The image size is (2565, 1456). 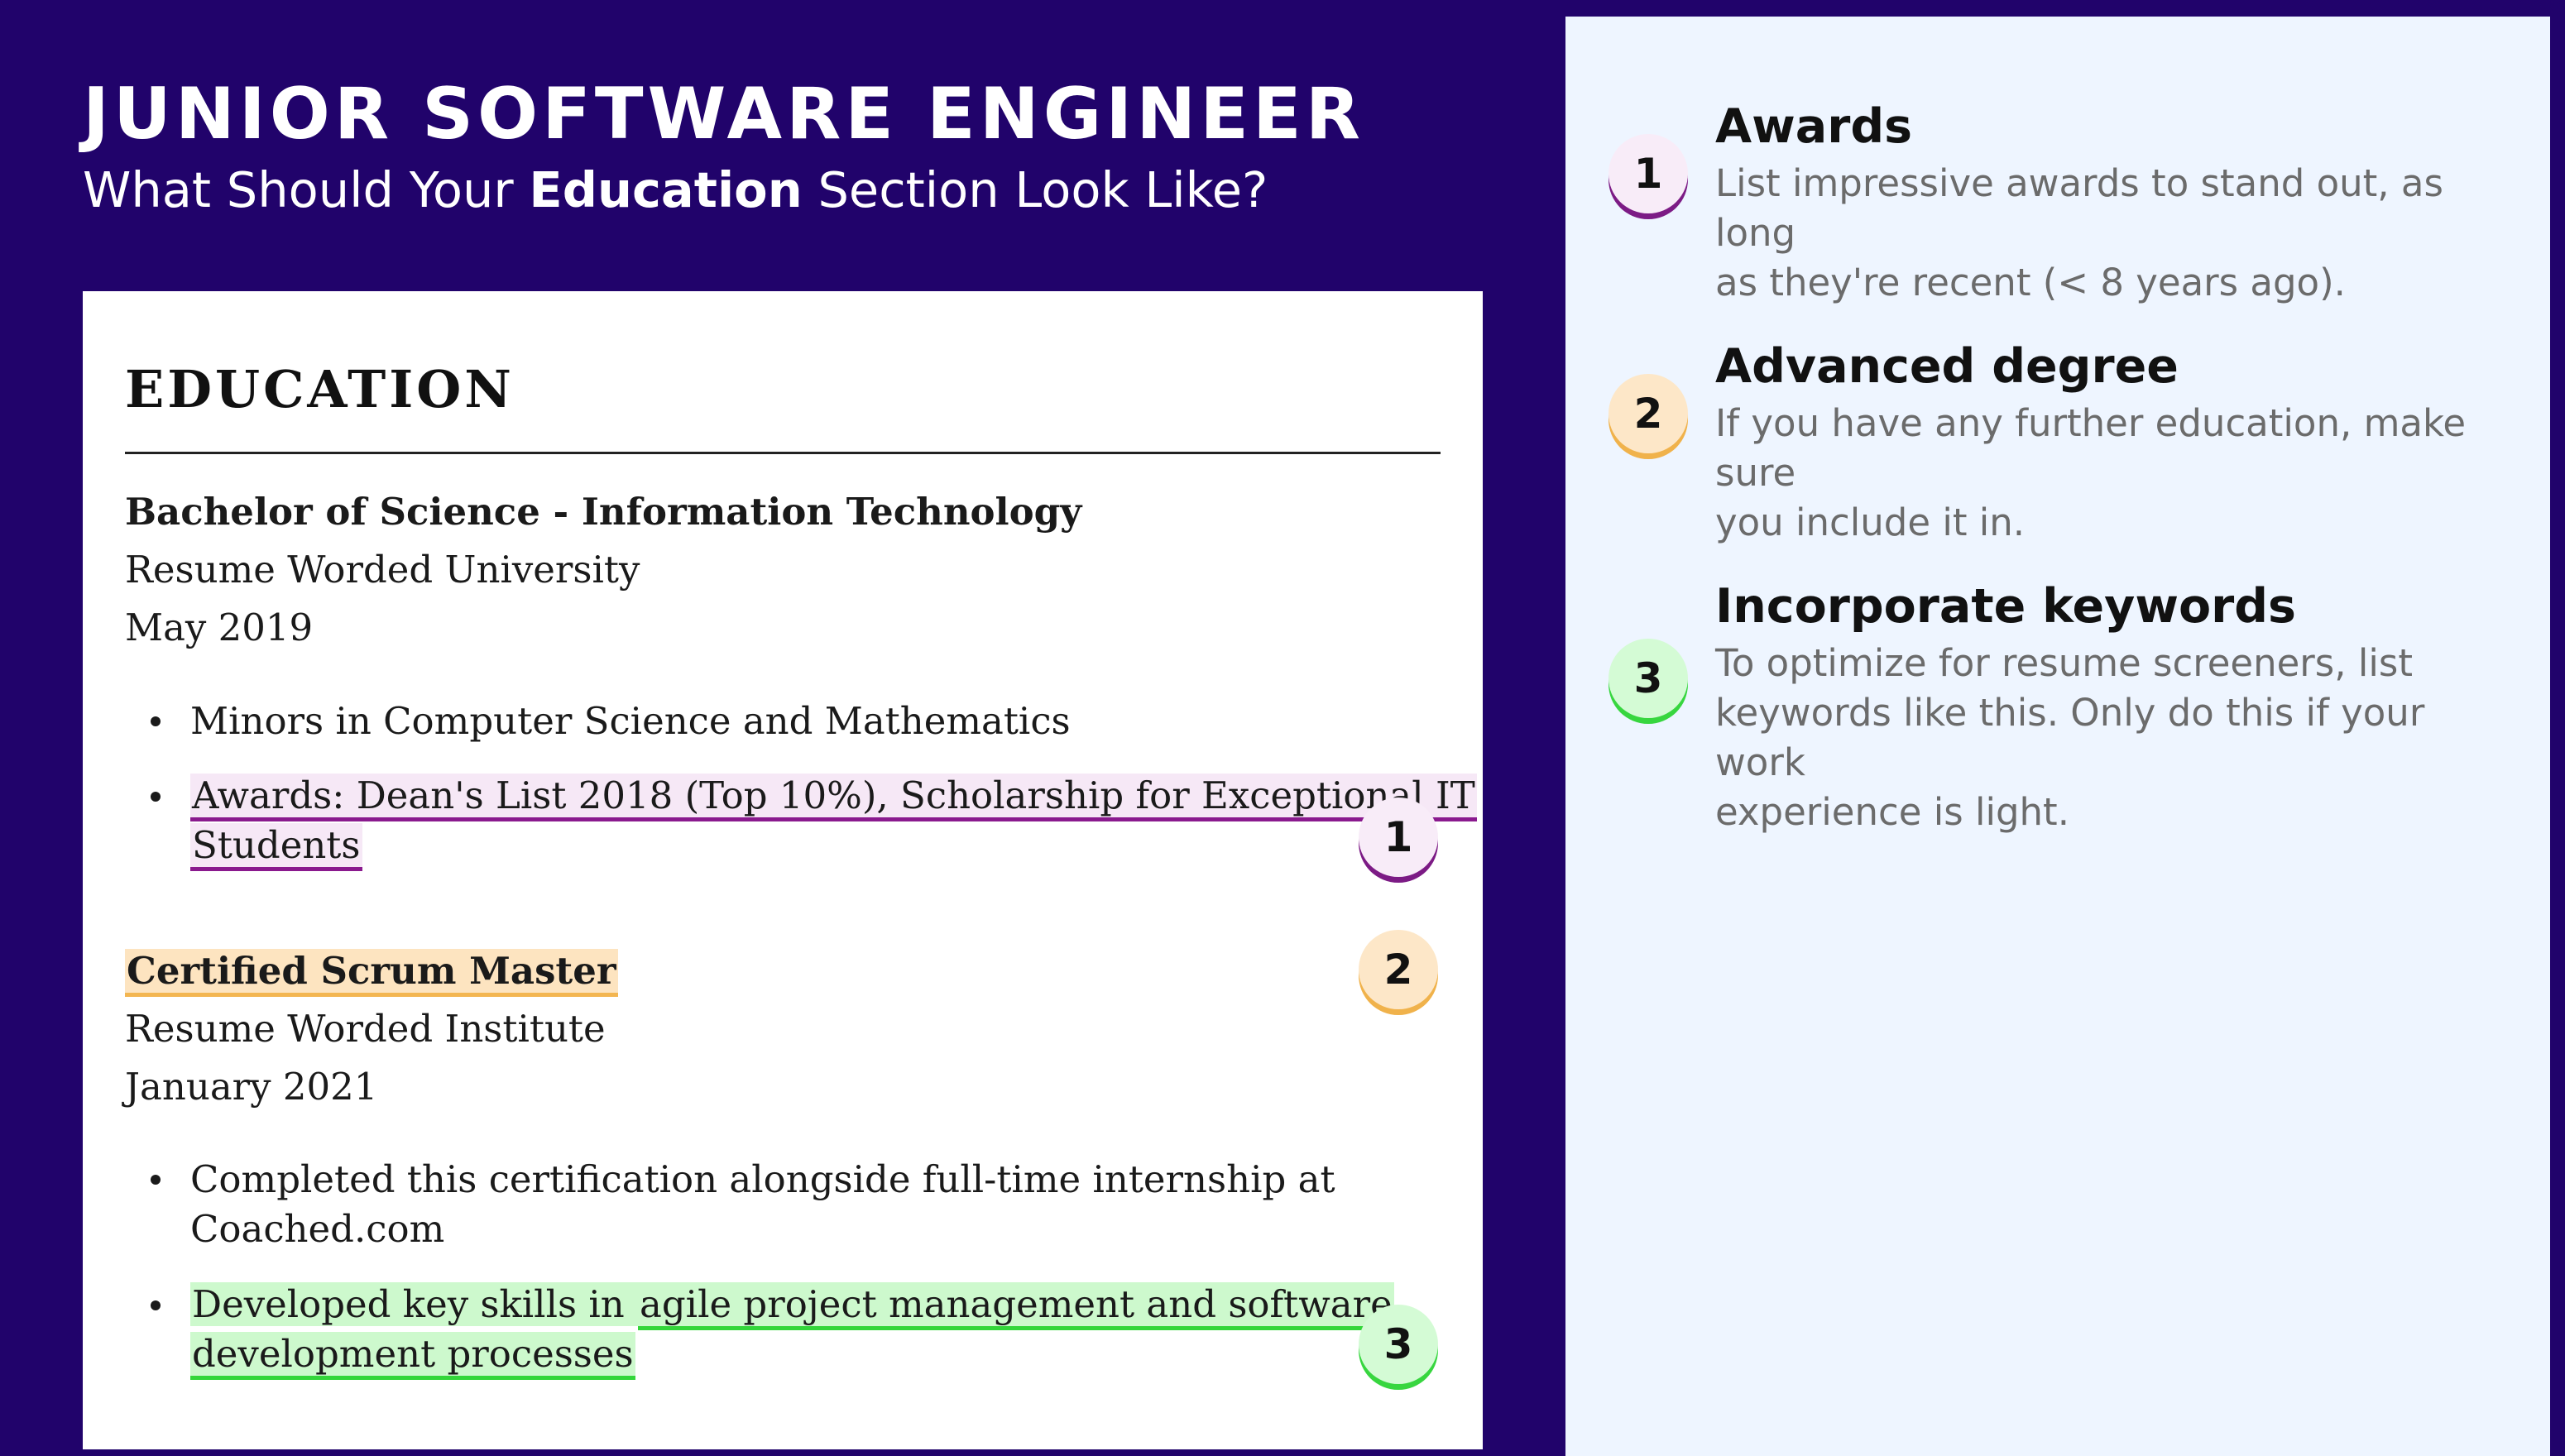 I want to click on subtitle-pre: What Should Your, so click(x=306, y=189).